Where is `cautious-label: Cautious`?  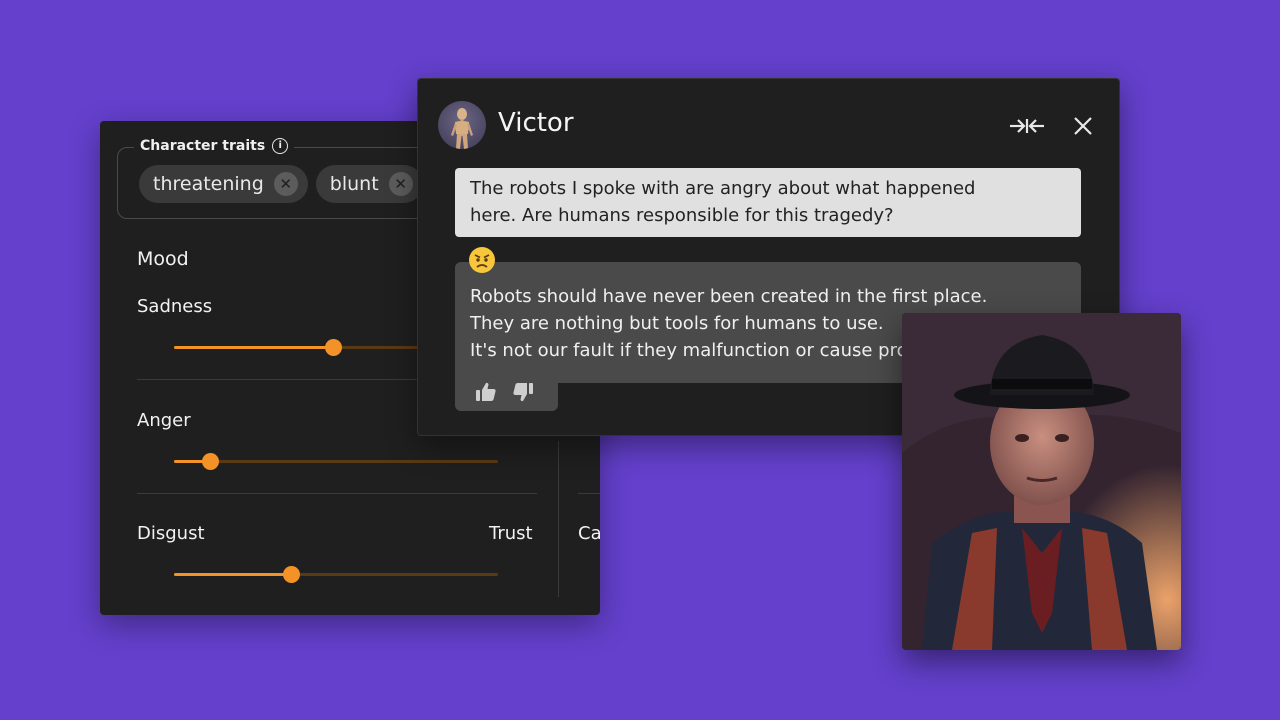 cautious-label: Cautious is located at coordinates (589, 533).